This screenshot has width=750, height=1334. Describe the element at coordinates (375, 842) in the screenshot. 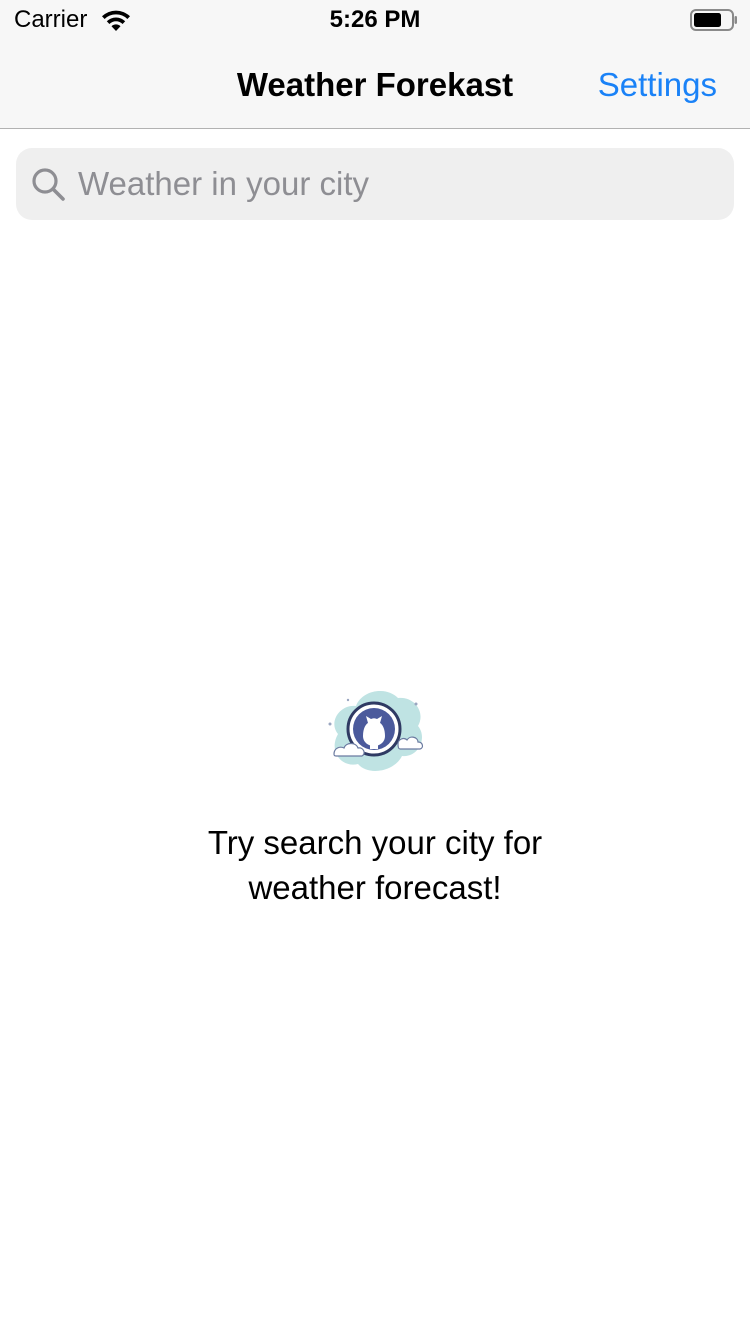

I see `empty-state-line-1: Try search your city for` at that location.